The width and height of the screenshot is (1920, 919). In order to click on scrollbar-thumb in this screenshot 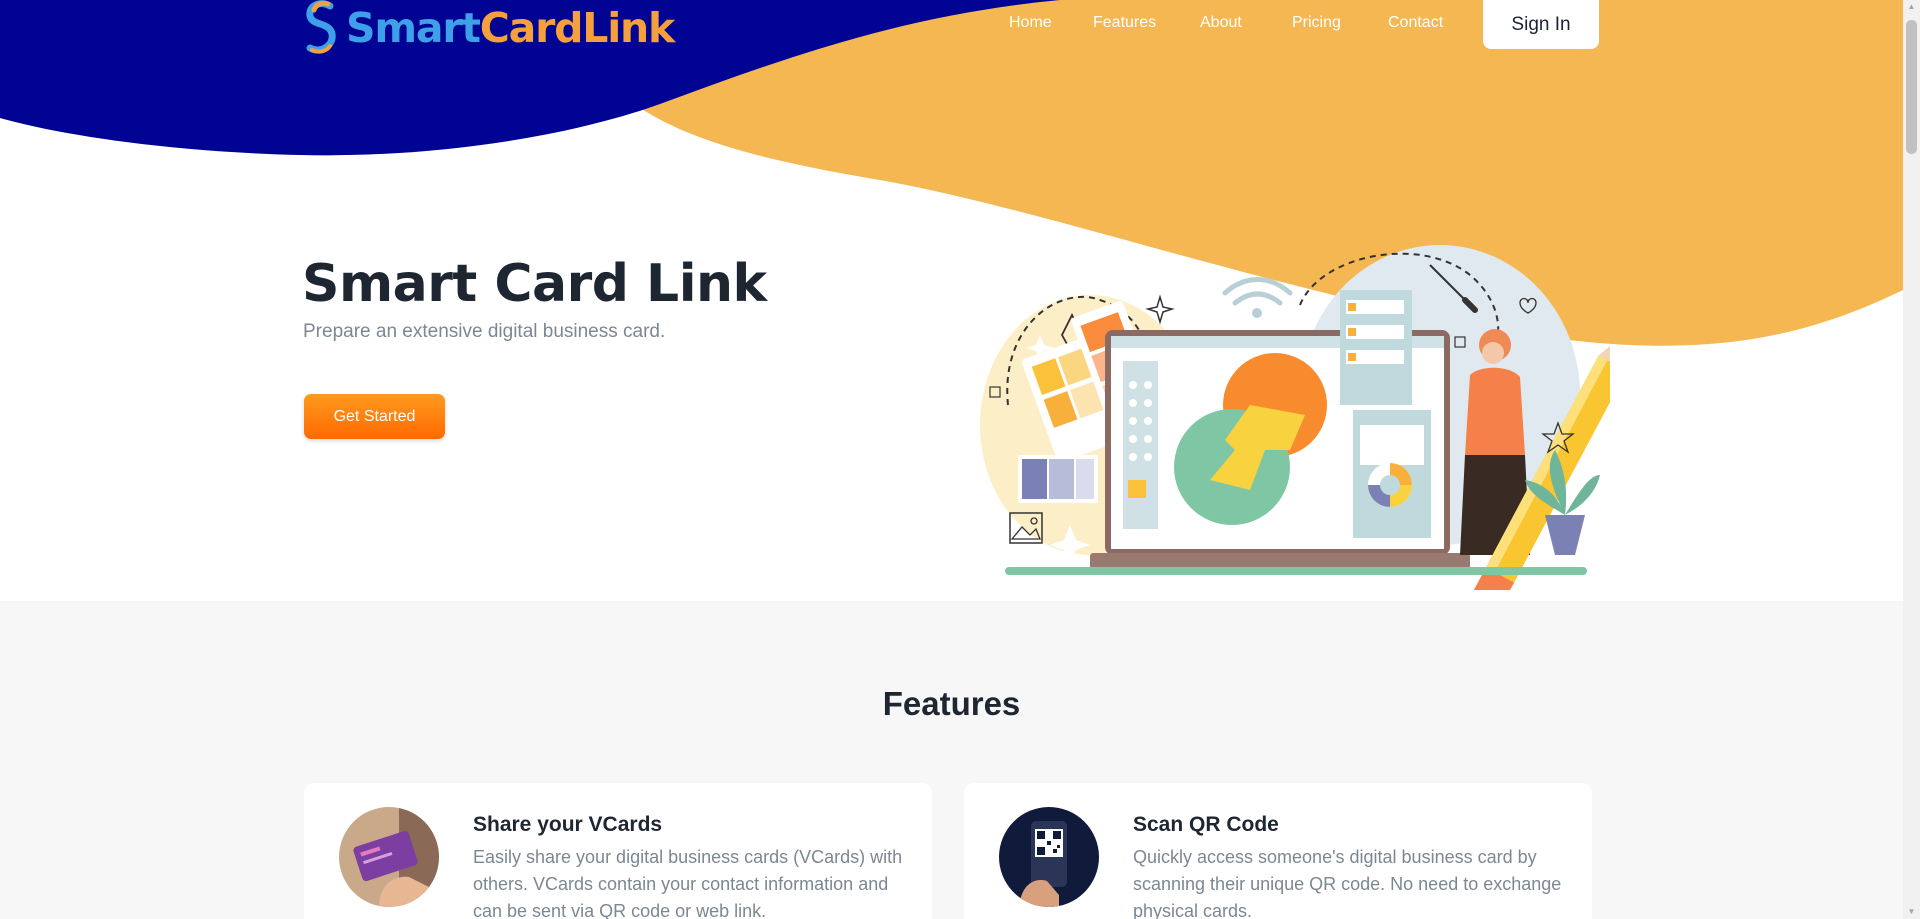, I will do `click(1911, 87)`.